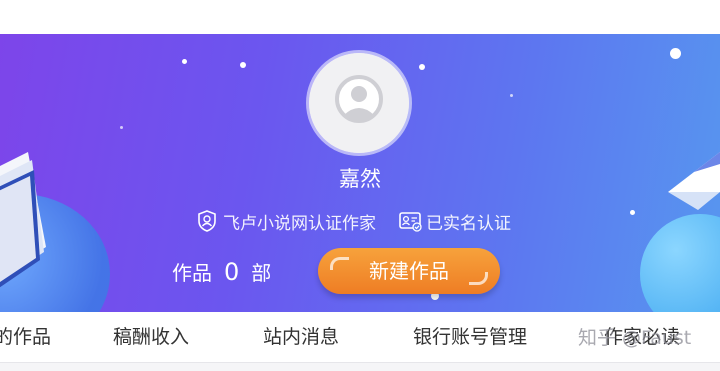  What do you see at coordinates (299, 223) in the screenshot?
I see `writer-certification-label: 飞卢小说网认证作家` at bounding box center [299, 223].